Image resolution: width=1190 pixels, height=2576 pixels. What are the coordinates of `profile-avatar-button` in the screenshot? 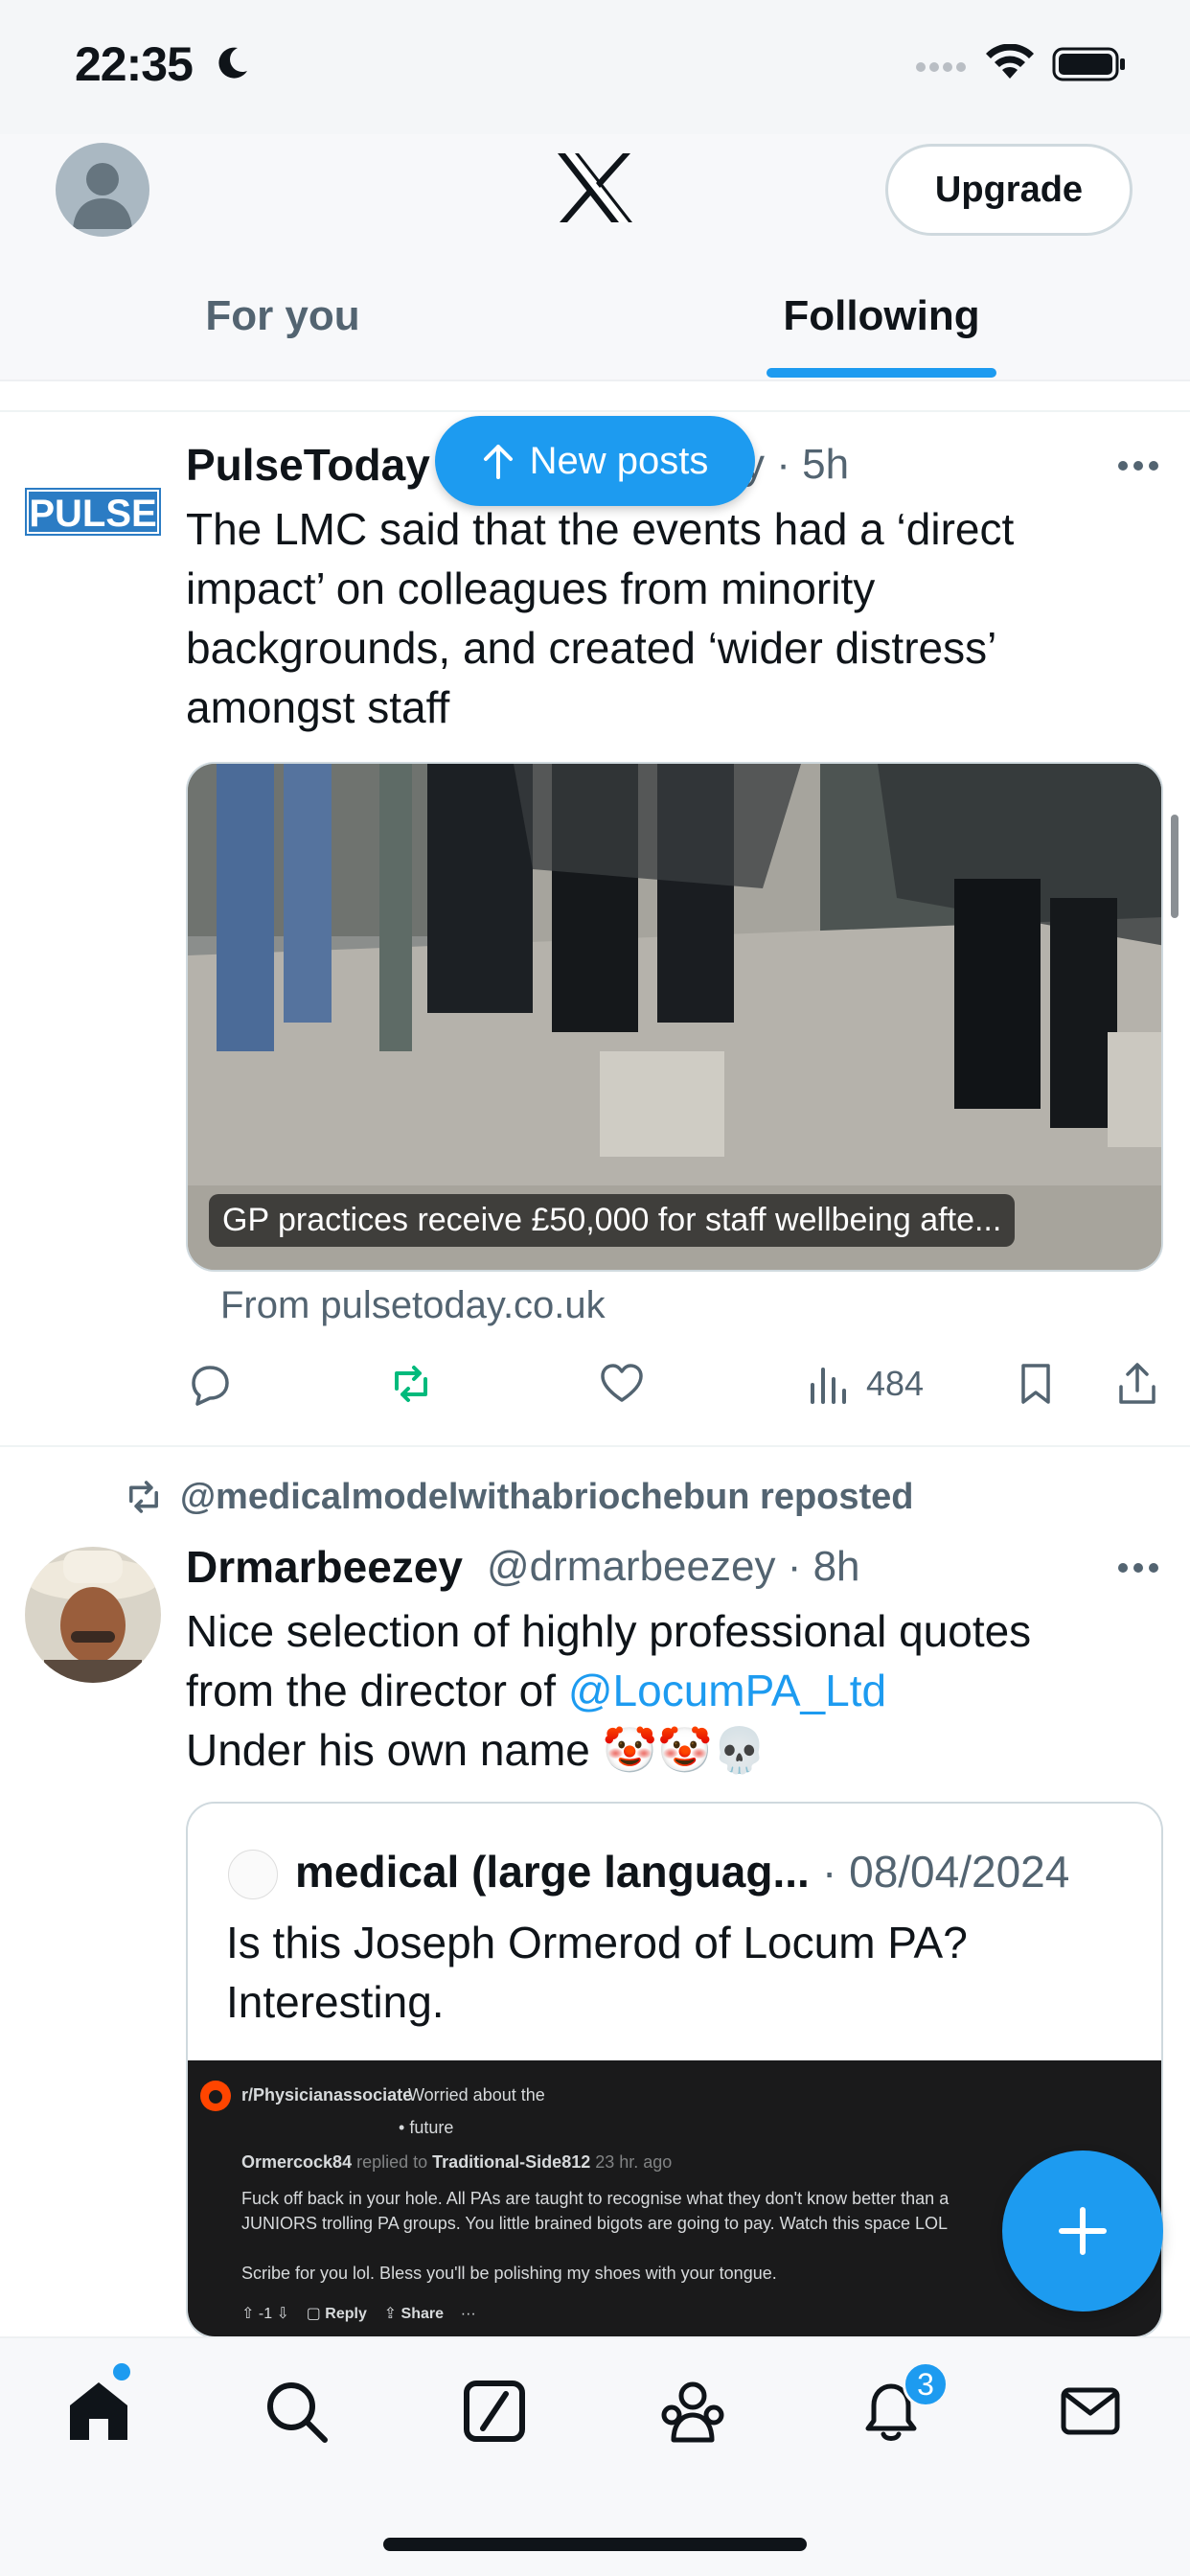 It's located at (103, 190).